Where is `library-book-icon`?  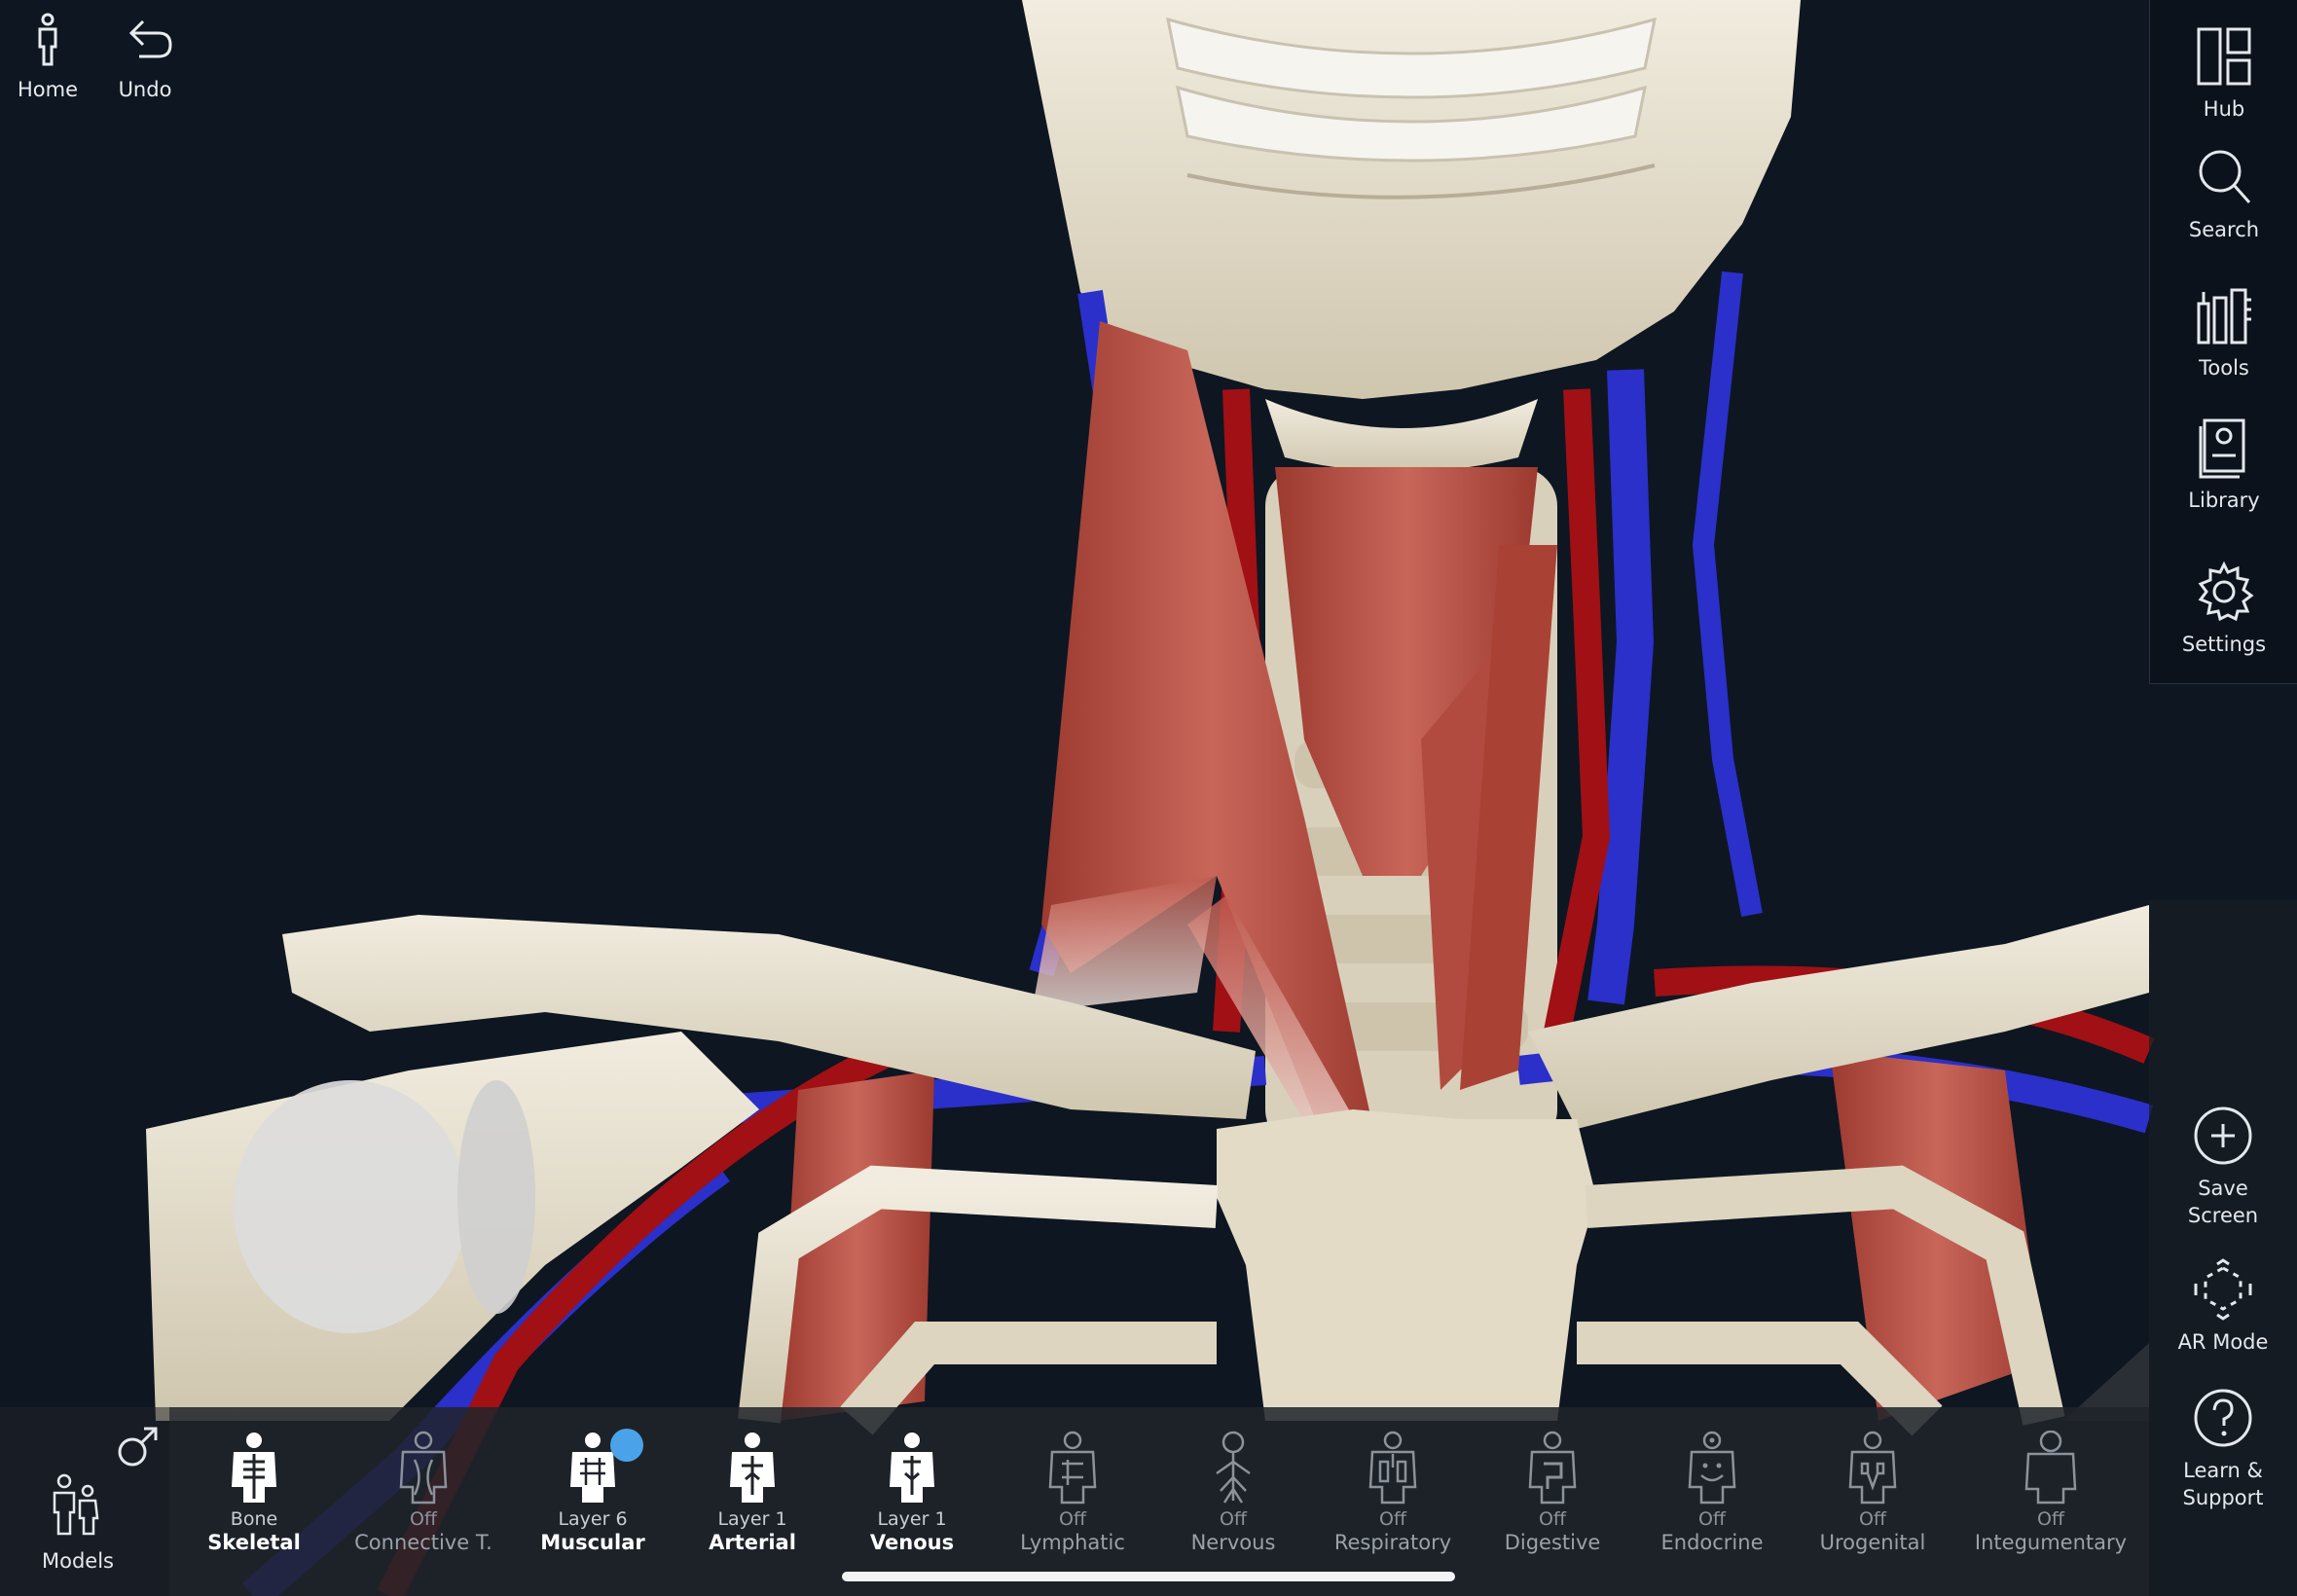
library-book-icon is located at coordinates (2222, 448).